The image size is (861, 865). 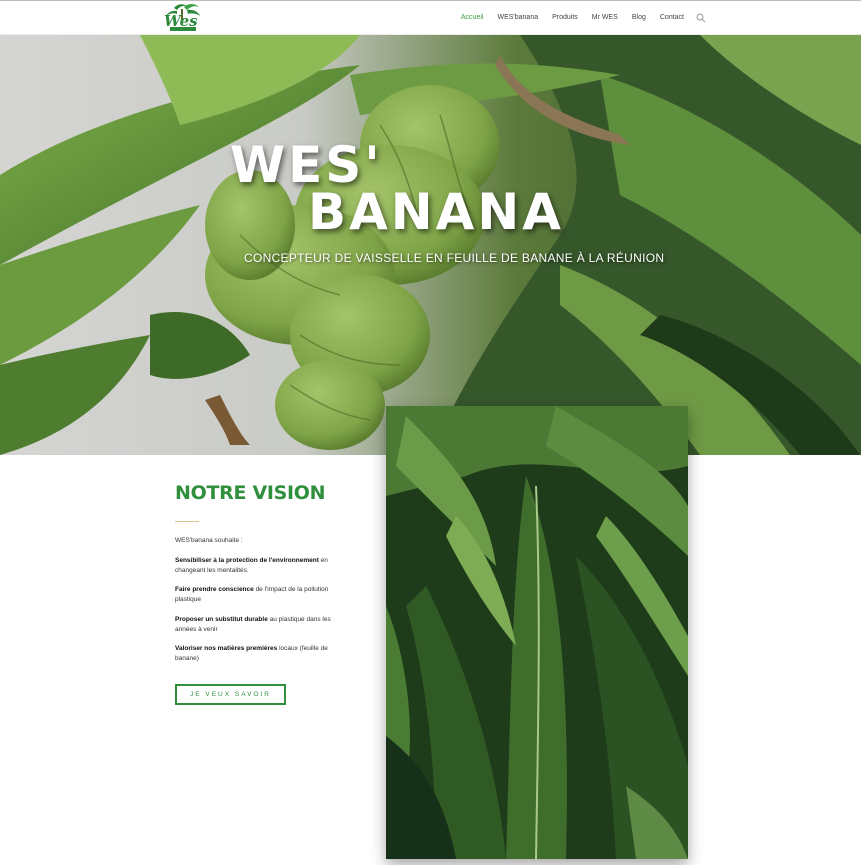 What do you see at coordinates (436, 212) in the screenshot?
I see `hero-title-line2: BANANA` at bounding box center [436, 212].